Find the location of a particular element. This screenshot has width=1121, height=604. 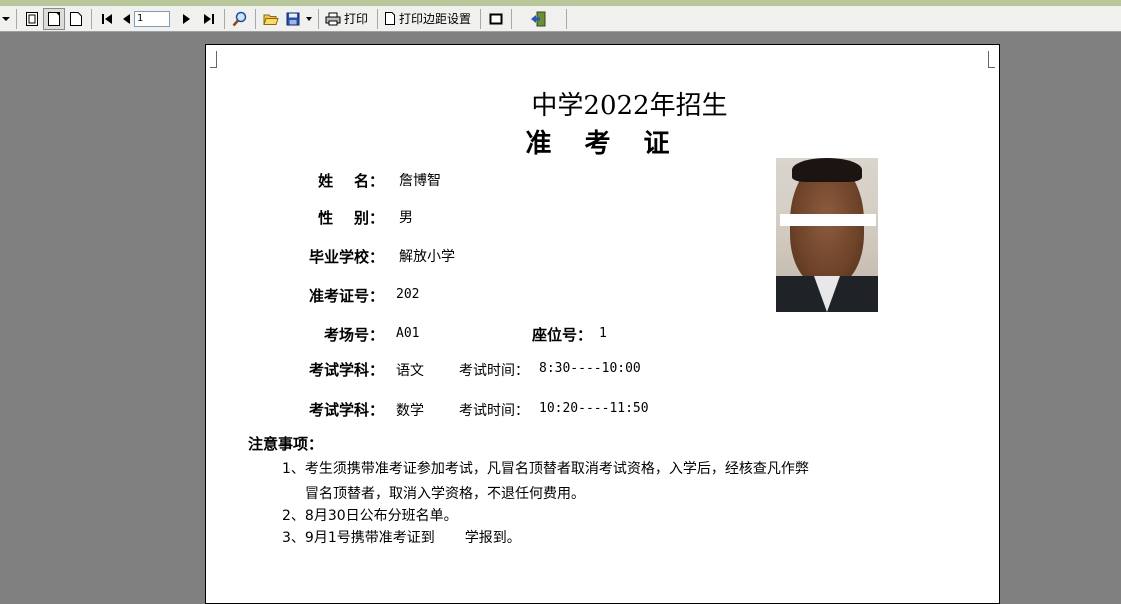

note-item-1-line-1: 1、考生须携带准考证参加考试，凡冒名顶替者取消考试资格，入学后，经核查凡作弊 is located at coordinates (545, 469).